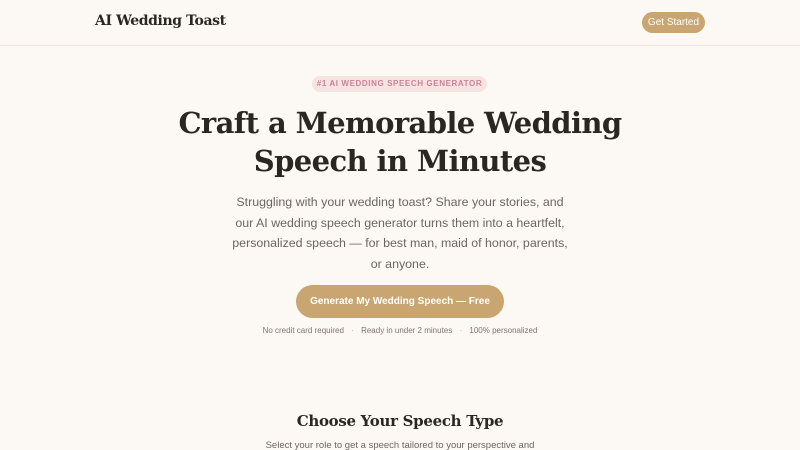 The image size is (800, 450). Describe the element at coordinates (400, 23) in the screenshot. I see `site-header: AI Wedding Toast Get Started` at that location.